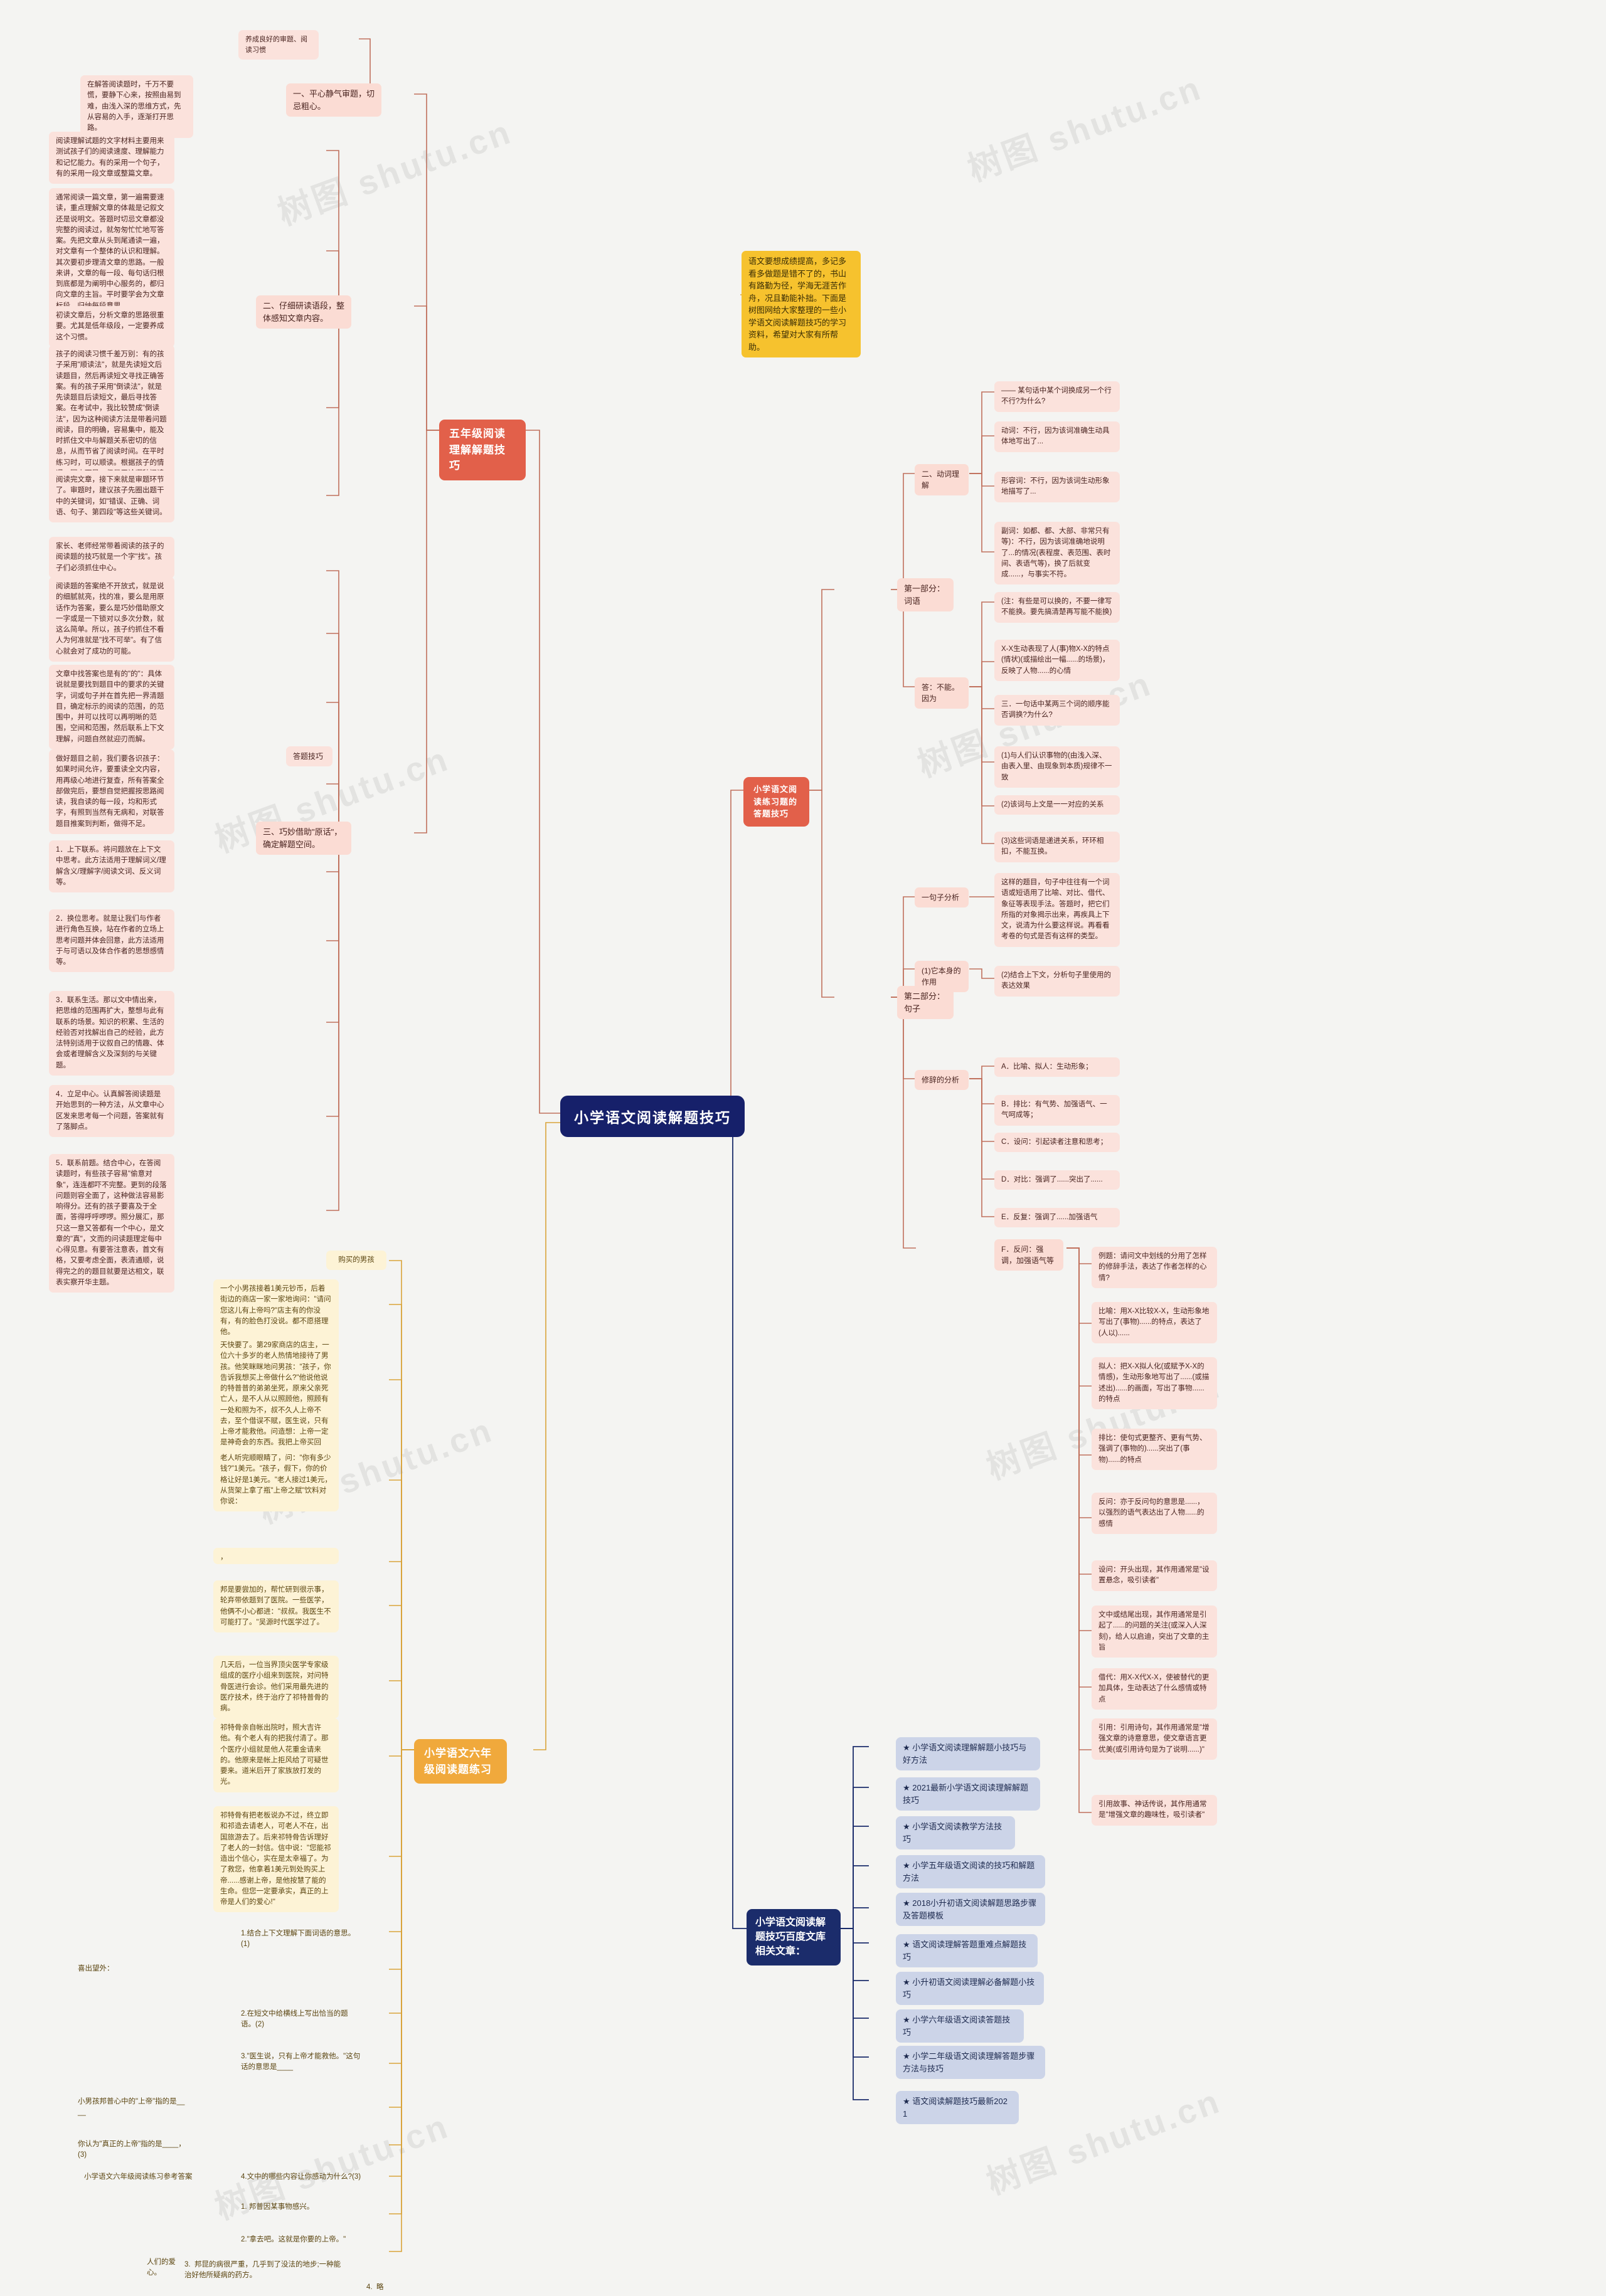 The image size is (1606, 2296). What do you see at coordinates (301, 2062) in the screenshot?
I see `practice-item: 3."医生说，只有上帝才能救他。"这句话的意思是____` at bounding box center [301, 2062].